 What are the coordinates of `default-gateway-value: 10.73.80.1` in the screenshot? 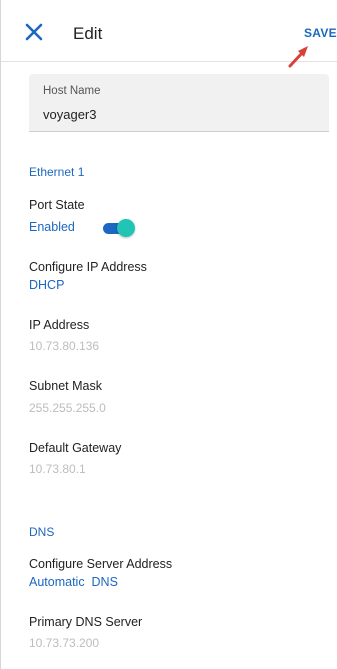 It's located at (57, 469).